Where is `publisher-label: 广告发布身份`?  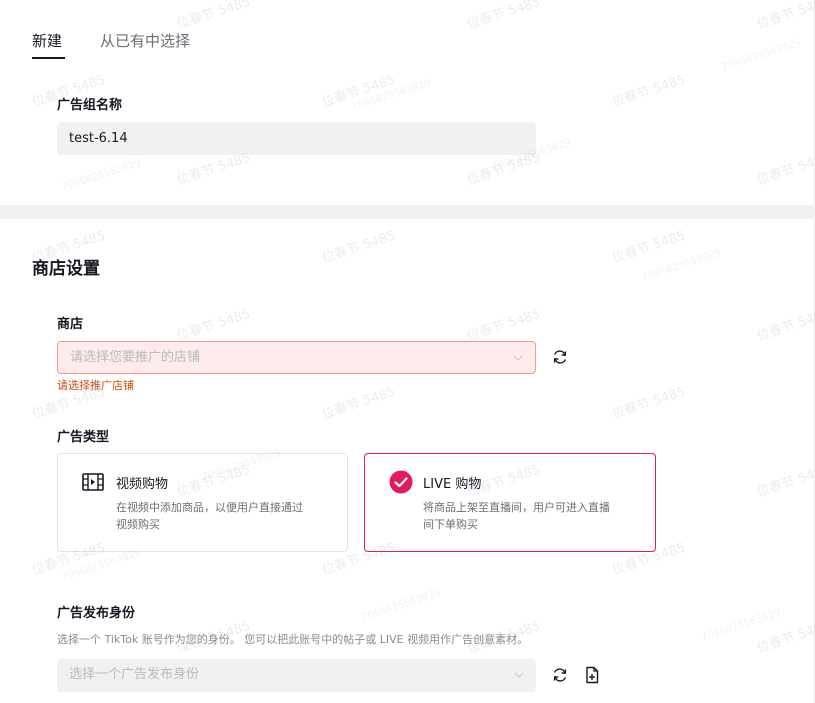 publisher-label: 广告发布身份 is located at coordinates (96, 613).